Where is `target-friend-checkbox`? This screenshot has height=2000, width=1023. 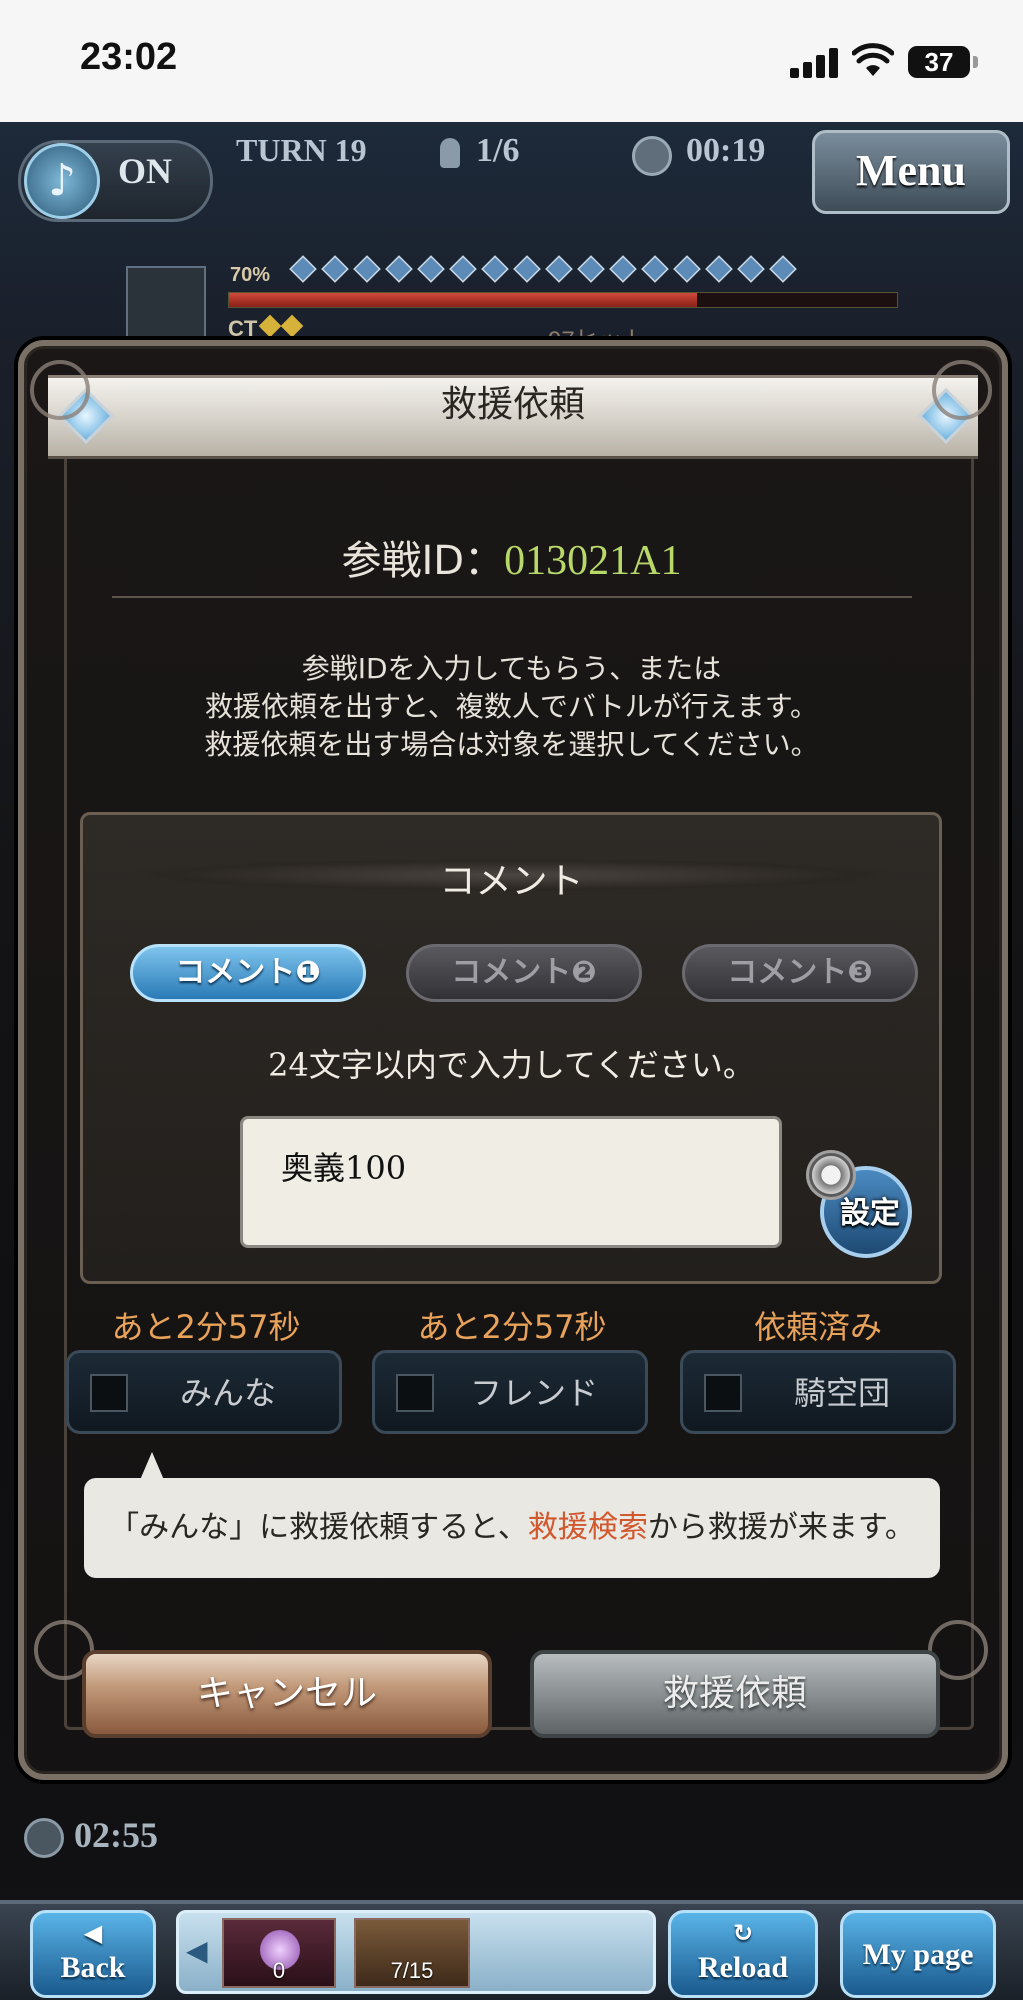
target-friend-checkbox is located at coordinates (415, 1393).